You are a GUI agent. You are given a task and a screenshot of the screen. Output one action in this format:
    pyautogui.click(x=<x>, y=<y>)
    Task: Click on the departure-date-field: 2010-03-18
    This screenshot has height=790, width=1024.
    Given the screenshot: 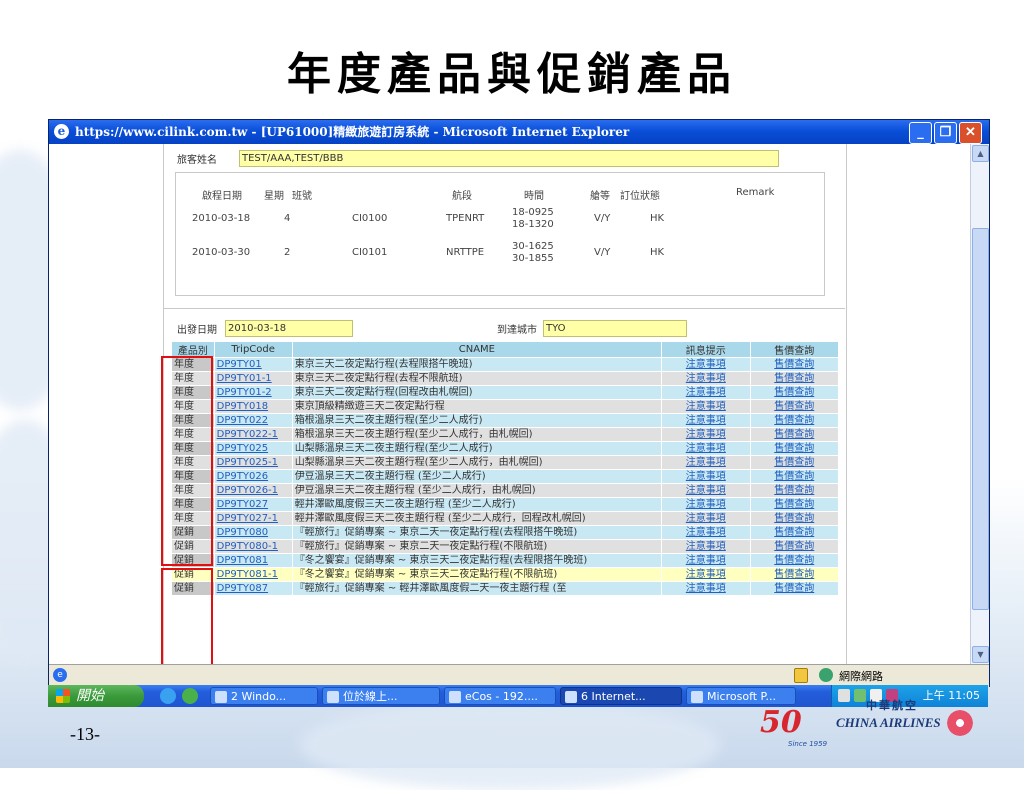 What is the action you would take?
    pyautogui.click(x=289, y=328)
    